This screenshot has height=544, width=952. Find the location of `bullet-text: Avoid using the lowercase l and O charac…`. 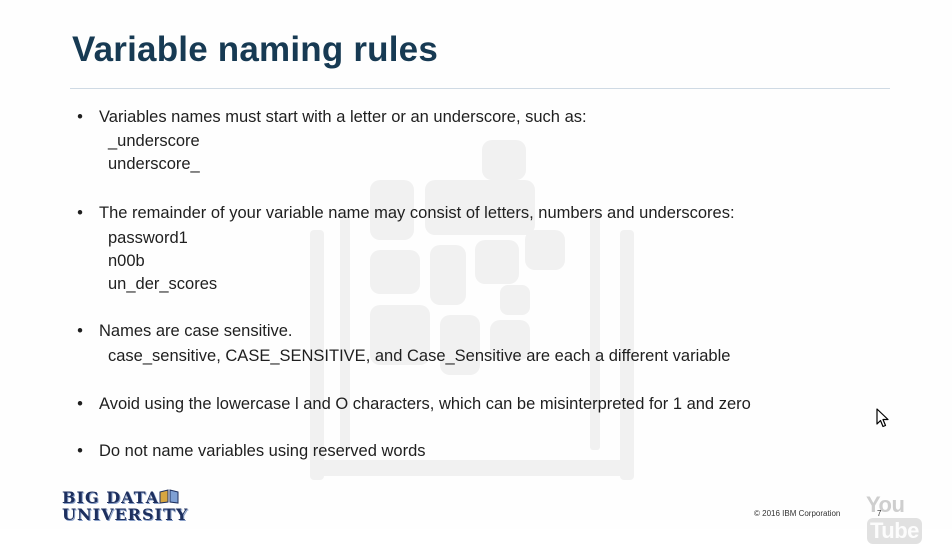

bullet-text: Avoid using the lowercase l and O charac… is located at coordinates (425, 404).